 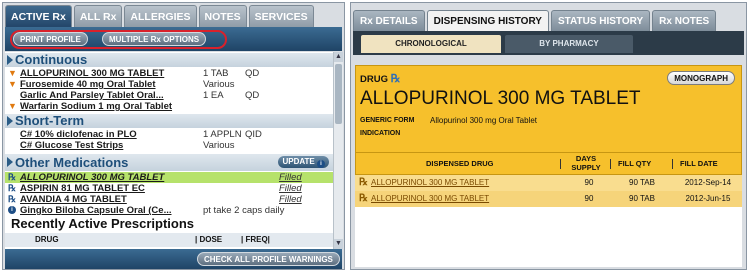 What do you see at coordinates (72, 162) in the screenshot?
I see `section-title: Other Medications` at bounding box center [72, 162].